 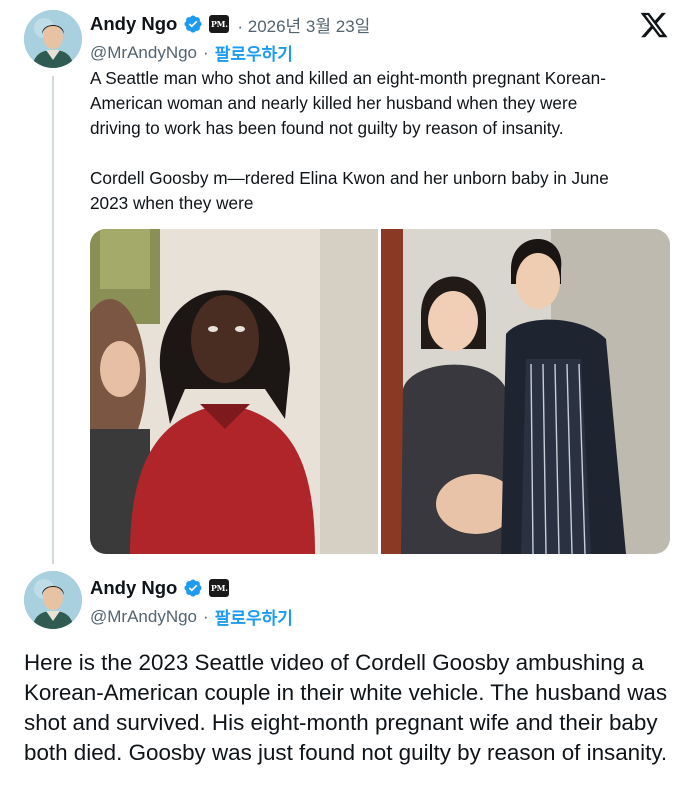 I want to click on author-name-row: Andy Ngo PM. · 2026년 3월 23일, so click(x=230, y=24).